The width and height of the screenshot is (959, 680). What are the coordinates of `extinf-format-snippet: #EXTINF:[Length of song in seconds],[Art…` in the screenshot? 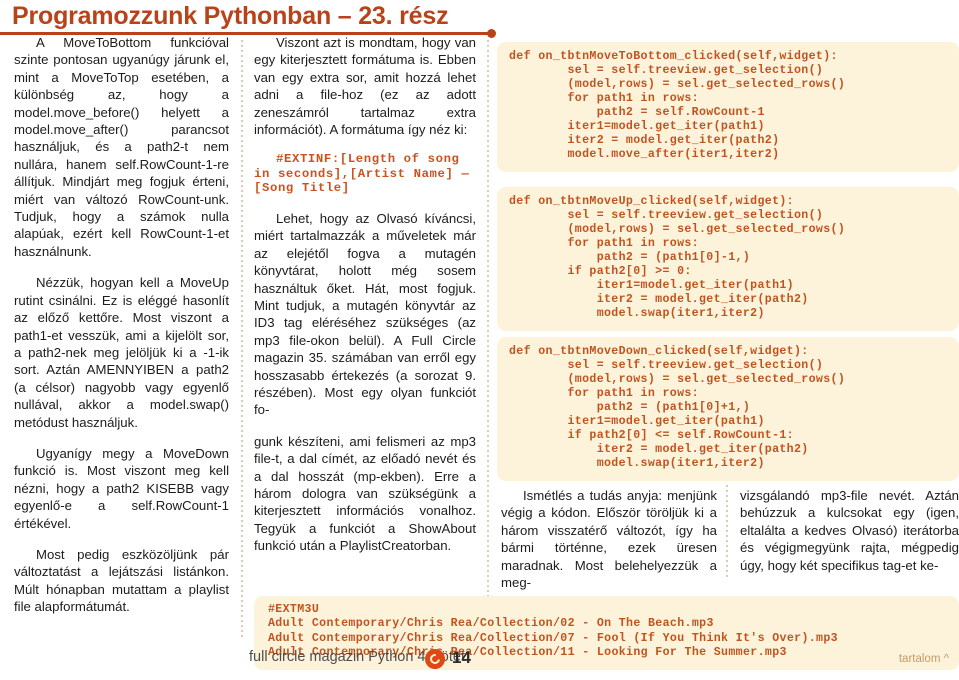 It's located at (362, 174).